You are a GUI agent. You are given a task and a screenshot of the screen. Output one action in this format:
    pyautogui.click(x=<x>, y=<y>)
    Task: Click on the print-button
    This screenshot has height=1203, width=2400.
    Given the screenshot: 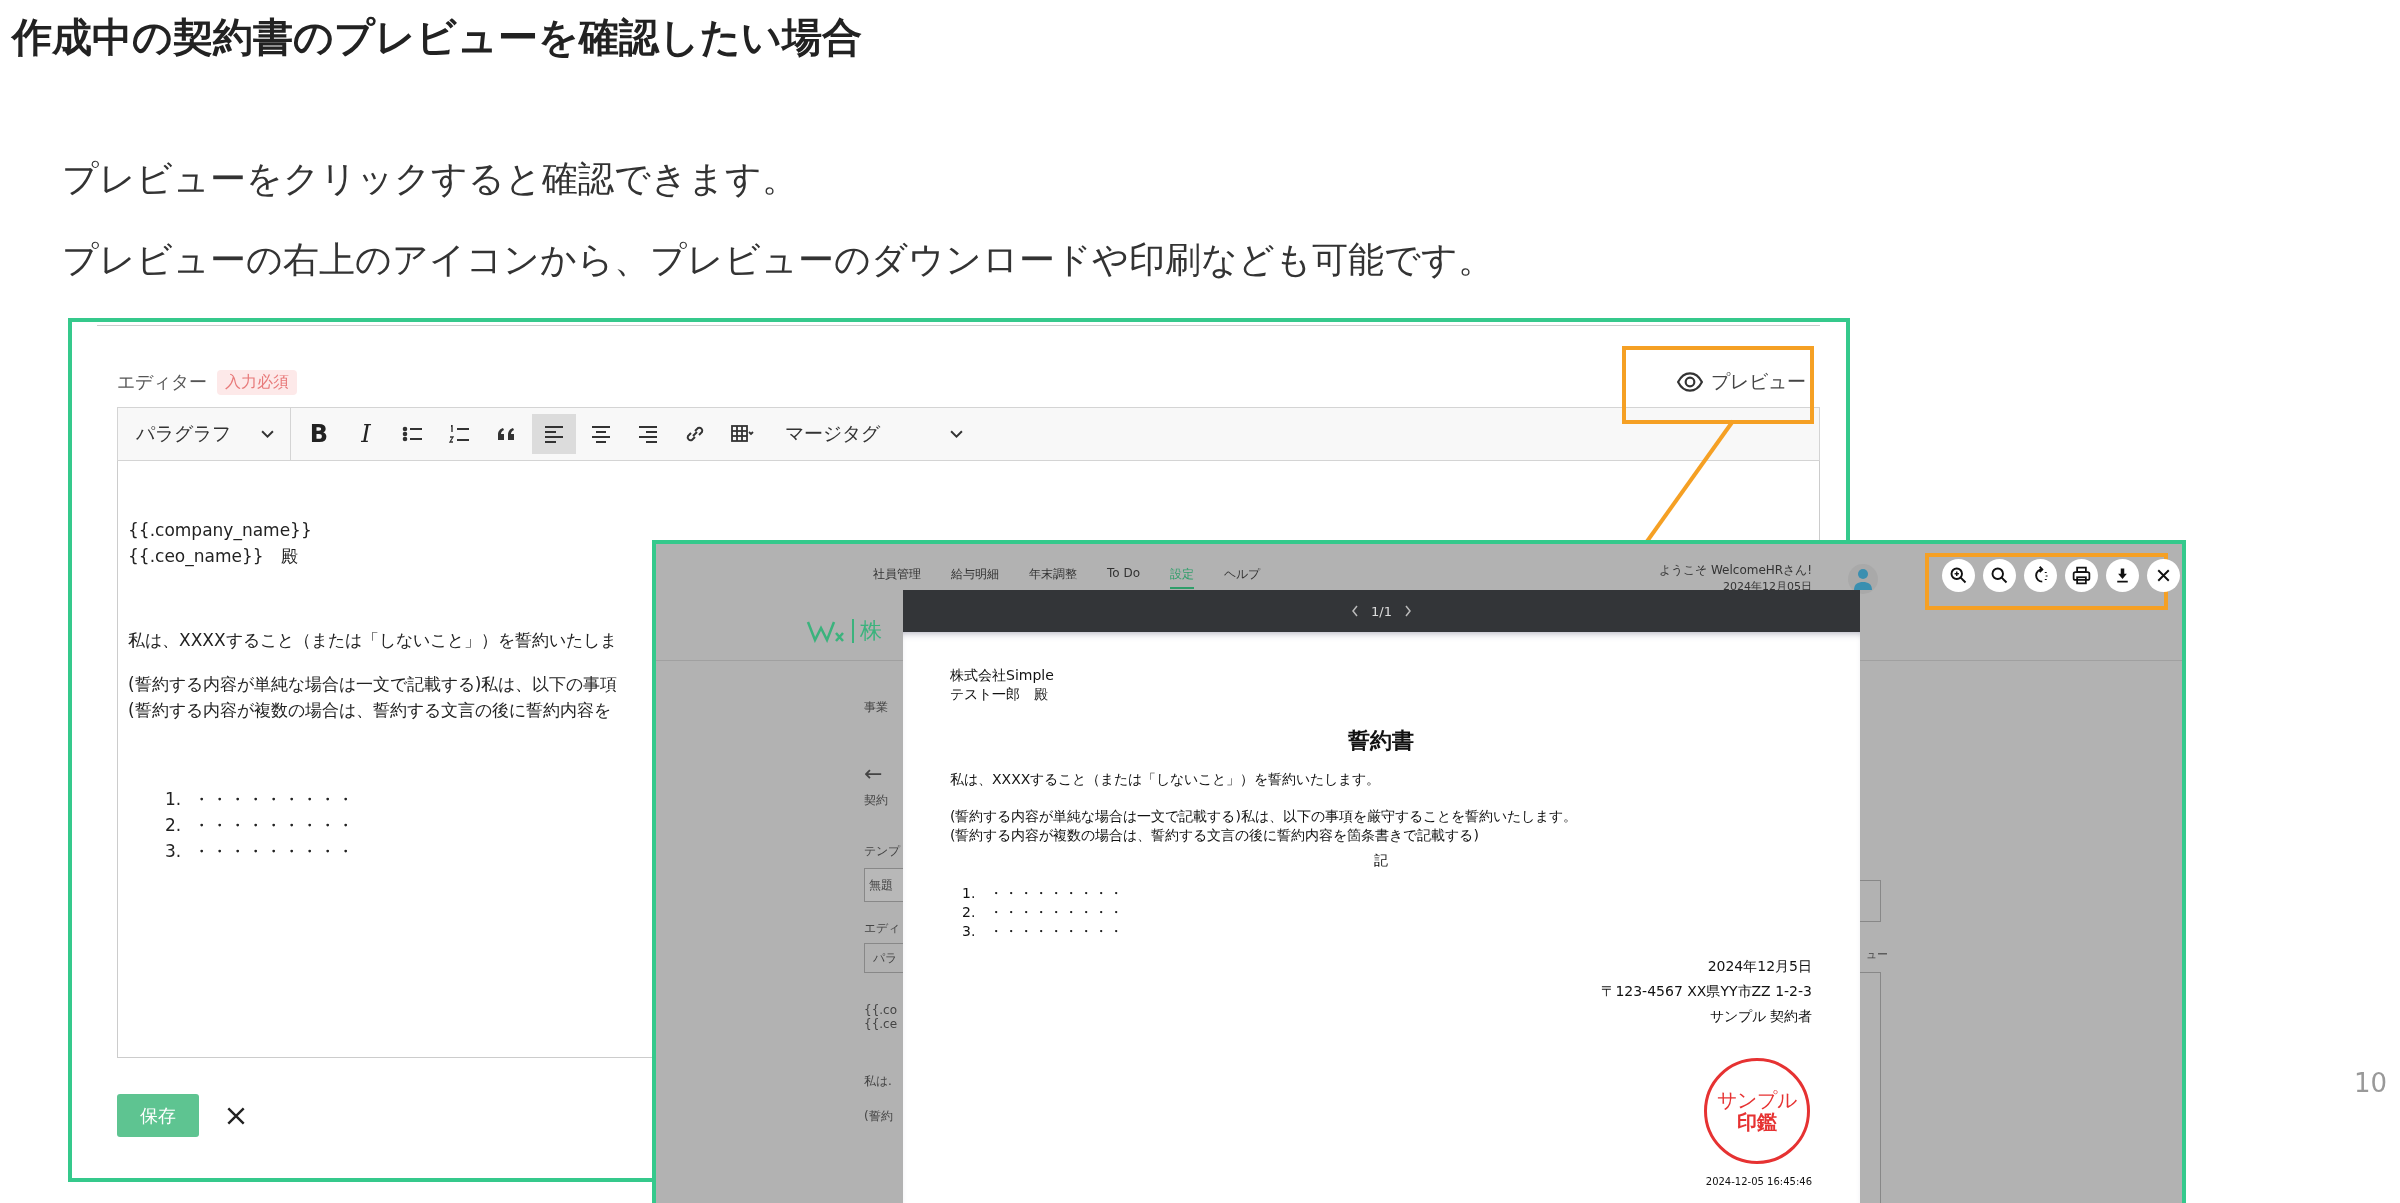 What is the action you would take?
    pyautogui.click(x=2081, y=575)
    